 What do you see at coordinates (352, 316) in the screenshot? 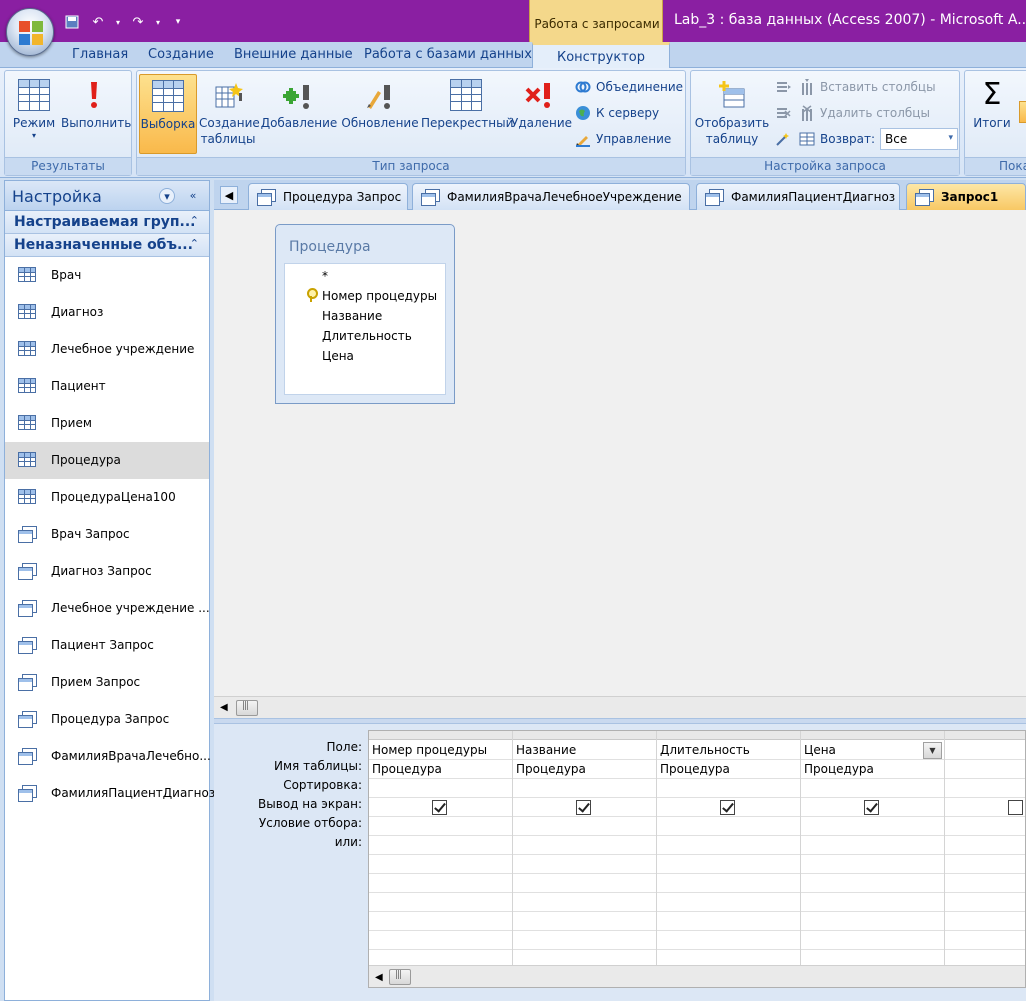
I see `field-name: Название` at bounding box center [352, 316].